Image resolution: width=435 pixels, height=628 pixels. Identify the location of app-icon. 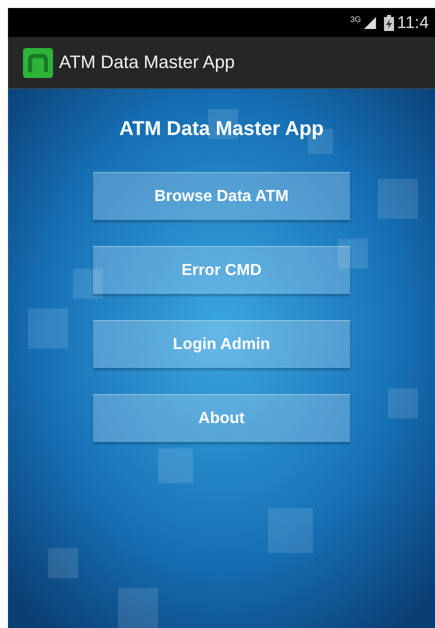
(38, 63).